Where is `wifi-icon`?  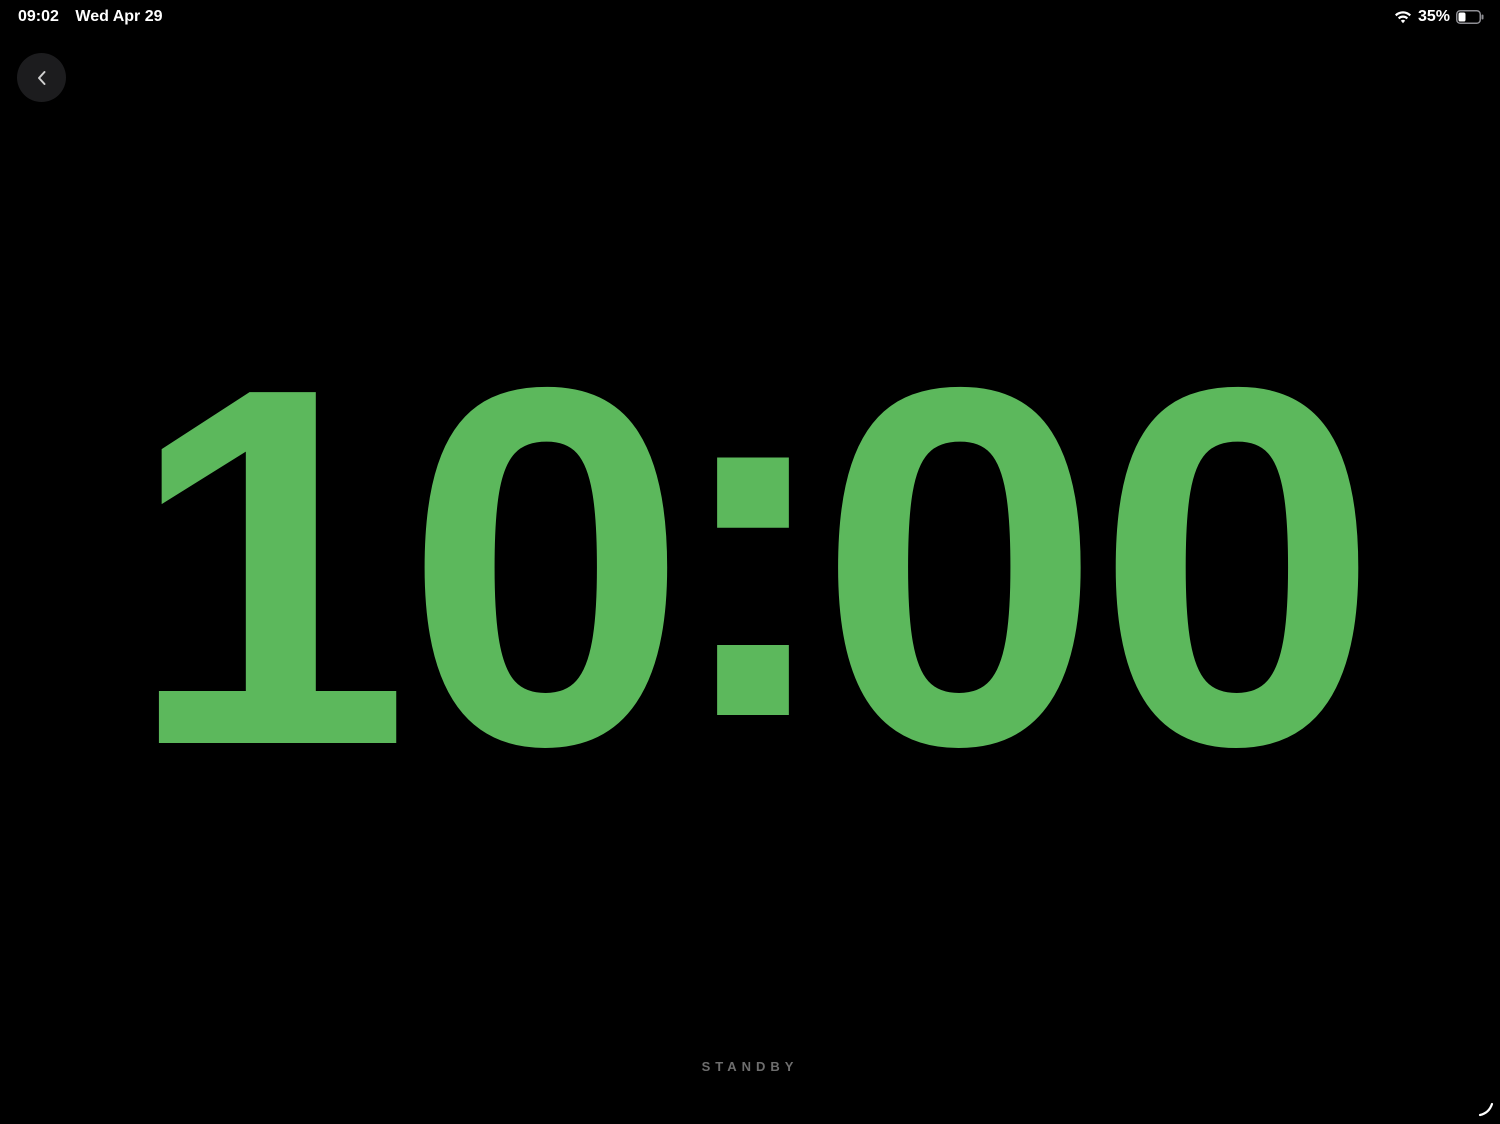
wifi-icon is located at coordinates (1403, 17).